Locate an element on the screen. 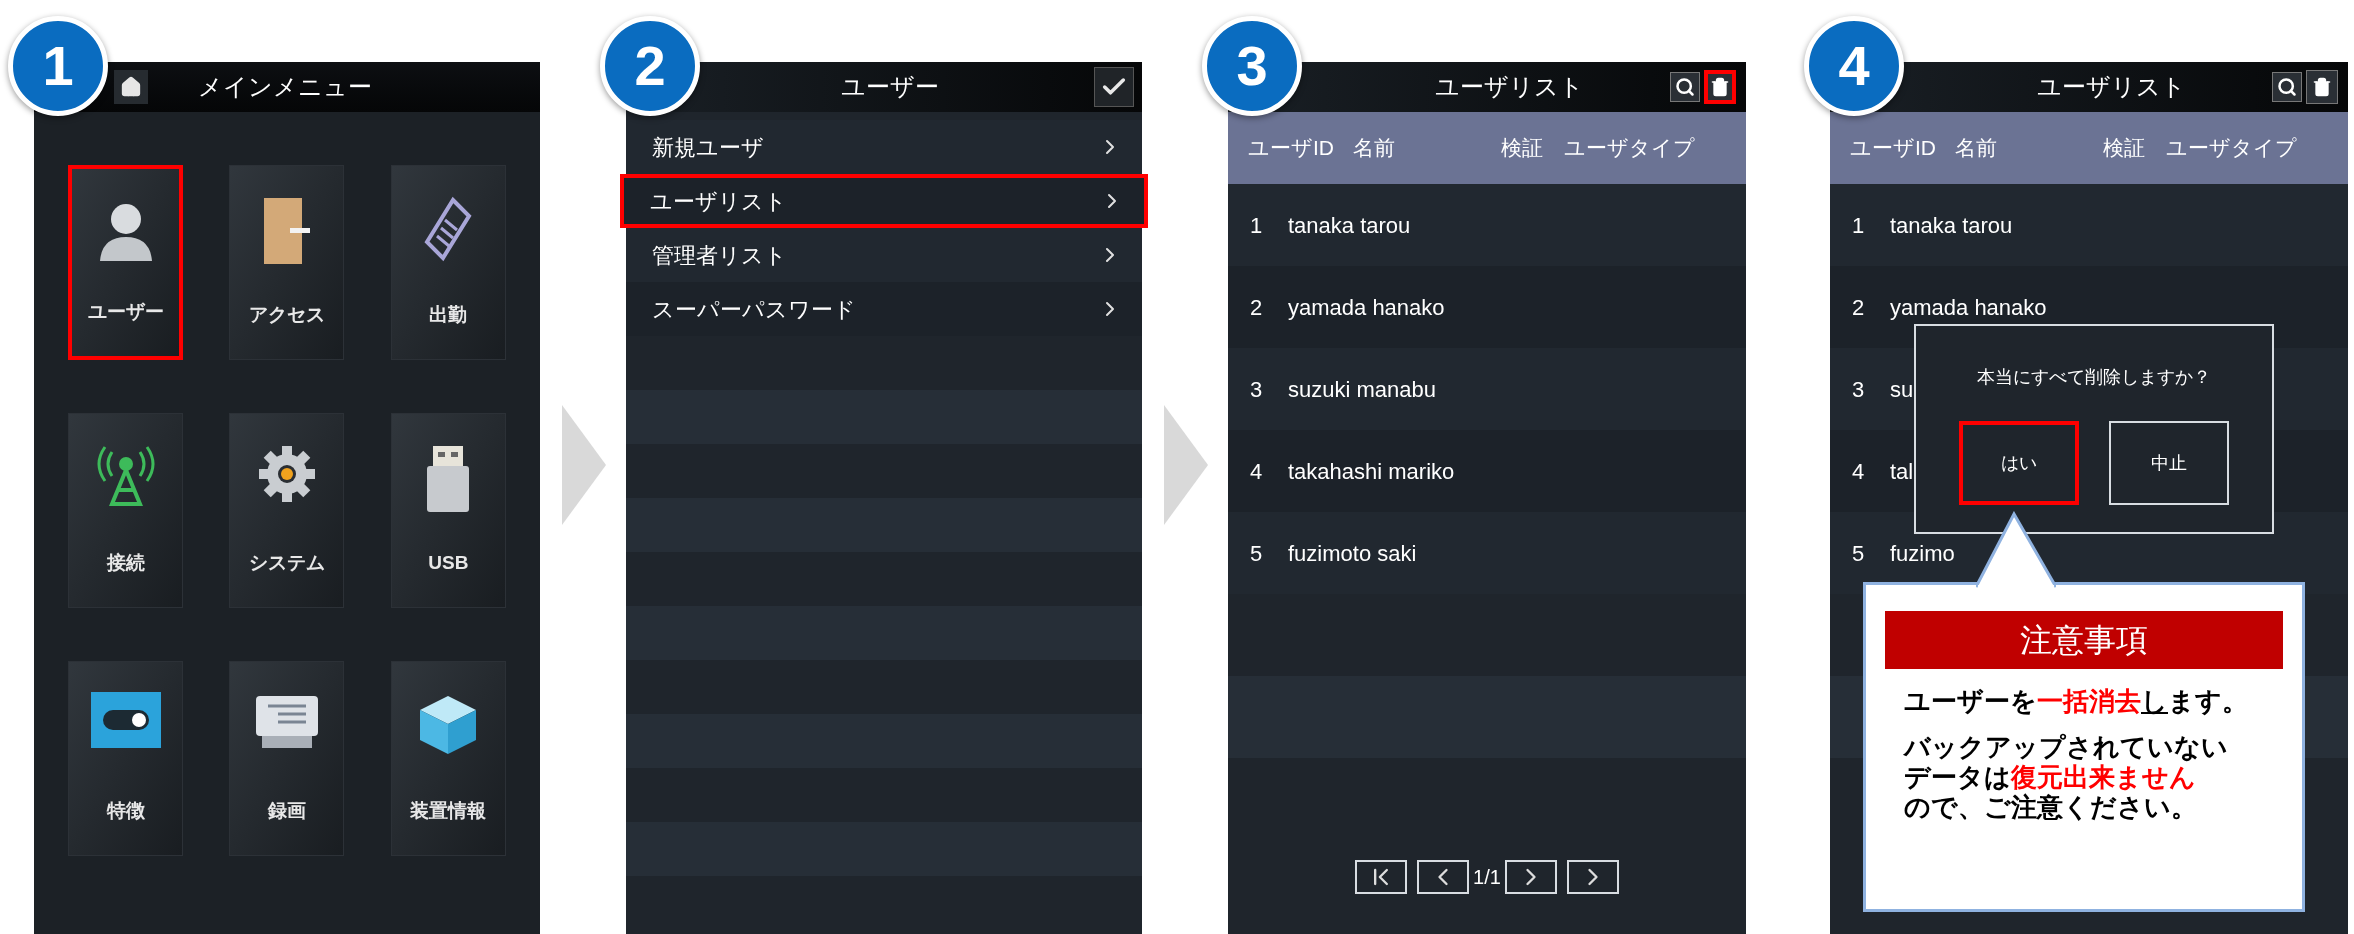 The width and height of the screenshot is (2354, 934). screen-title: メインメニュー is located at coordinates (285, 87).